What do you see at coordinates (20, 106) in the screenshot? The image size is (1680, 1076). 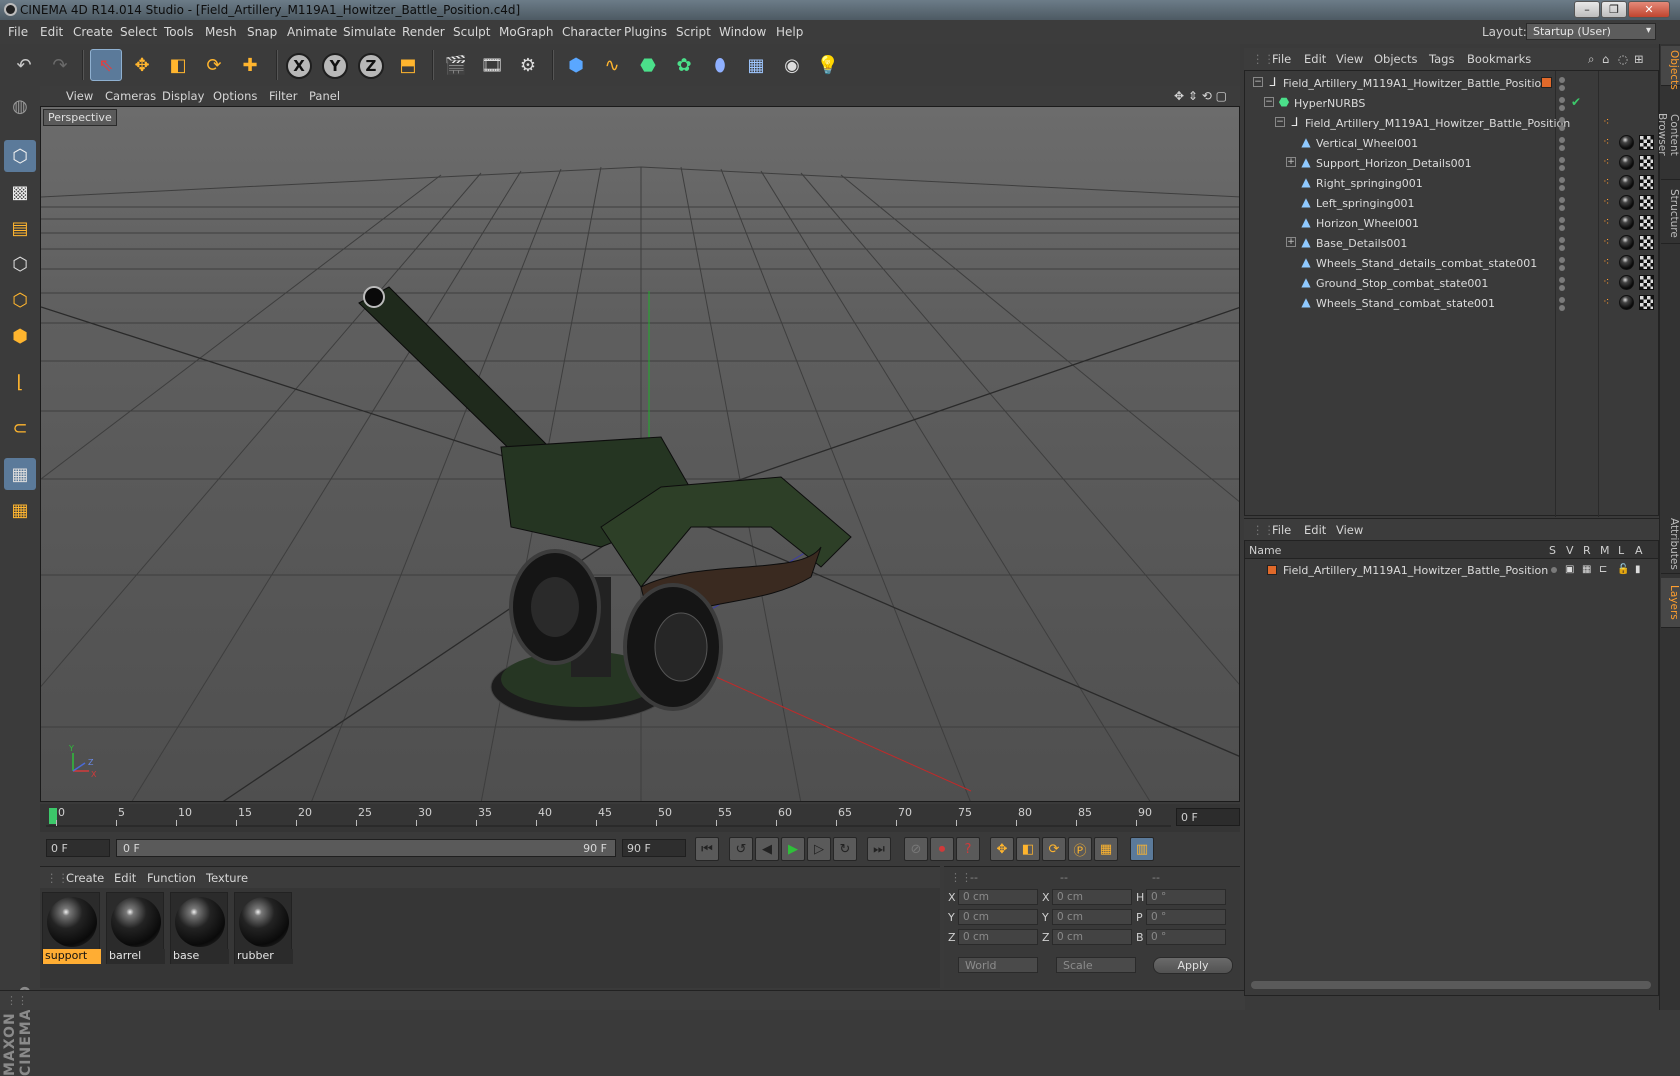 I see `make-editable-icon: ◍` at bounding box center [20, 106].